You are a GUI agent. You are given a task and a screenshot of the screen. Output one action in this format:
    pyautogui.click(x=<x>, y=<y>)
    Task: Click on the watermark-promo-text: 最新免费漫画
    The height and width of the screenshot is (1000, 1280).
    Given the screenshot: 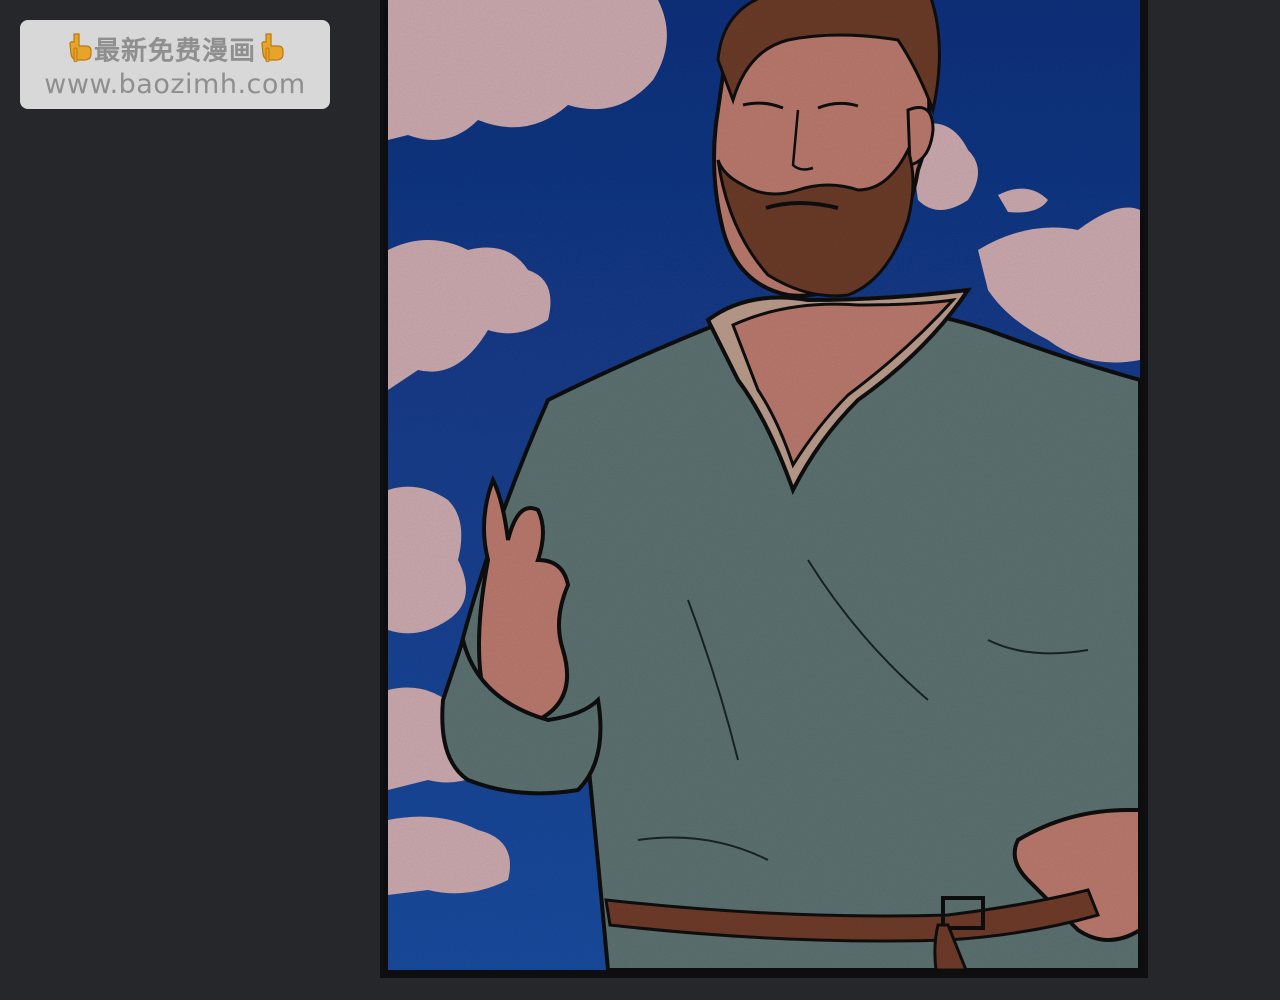 What is the action you would take?
    pyautogui.click(x=174, y=51)
    